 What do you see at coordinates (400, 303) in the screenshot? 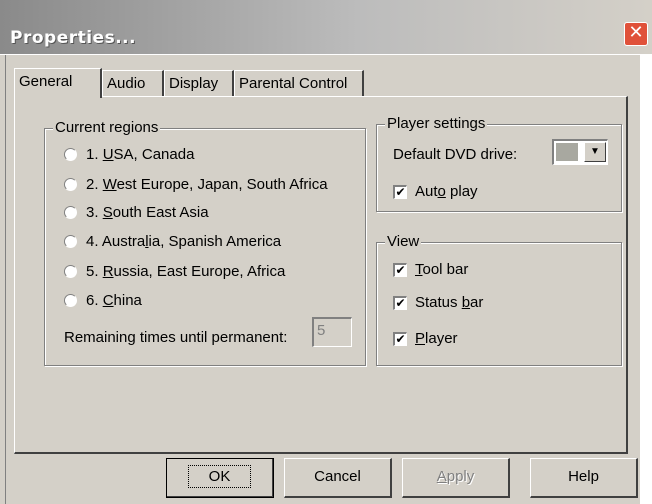
I see `statusbar-checkbox: ✔` at bounding box center [400, 303].